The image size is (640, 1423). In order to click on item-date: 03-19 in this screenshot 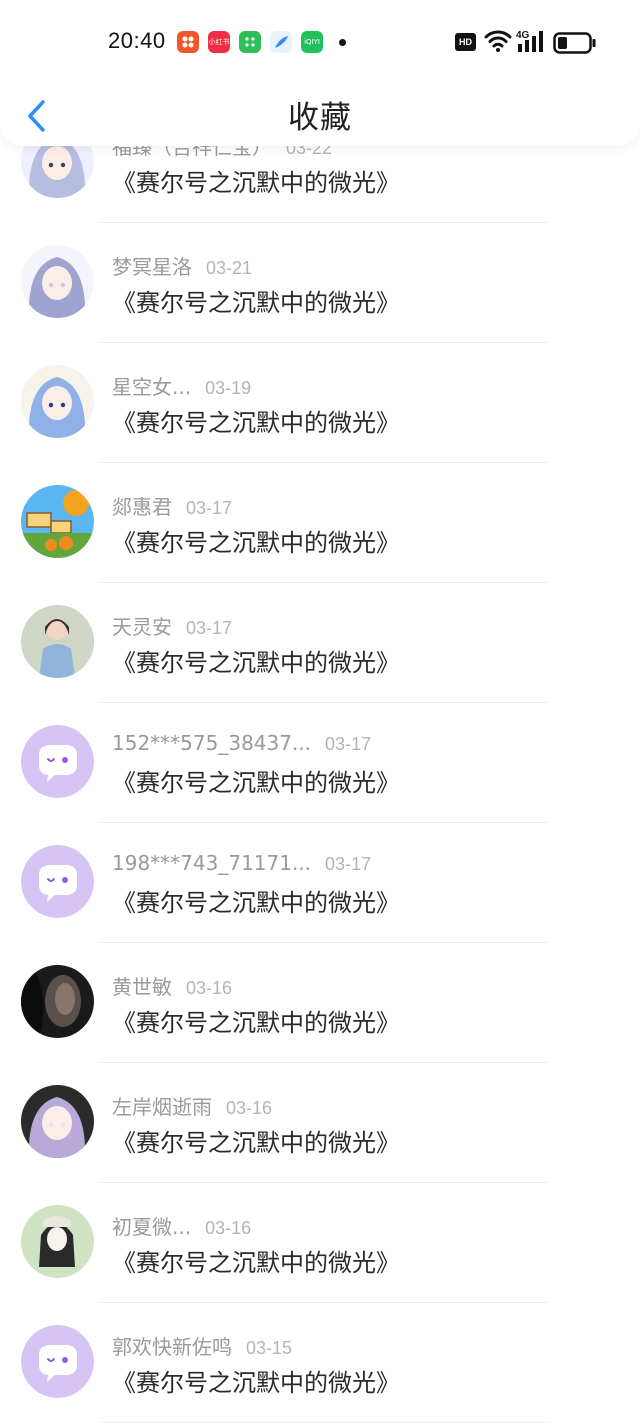, I will do `click(228, 388)`.